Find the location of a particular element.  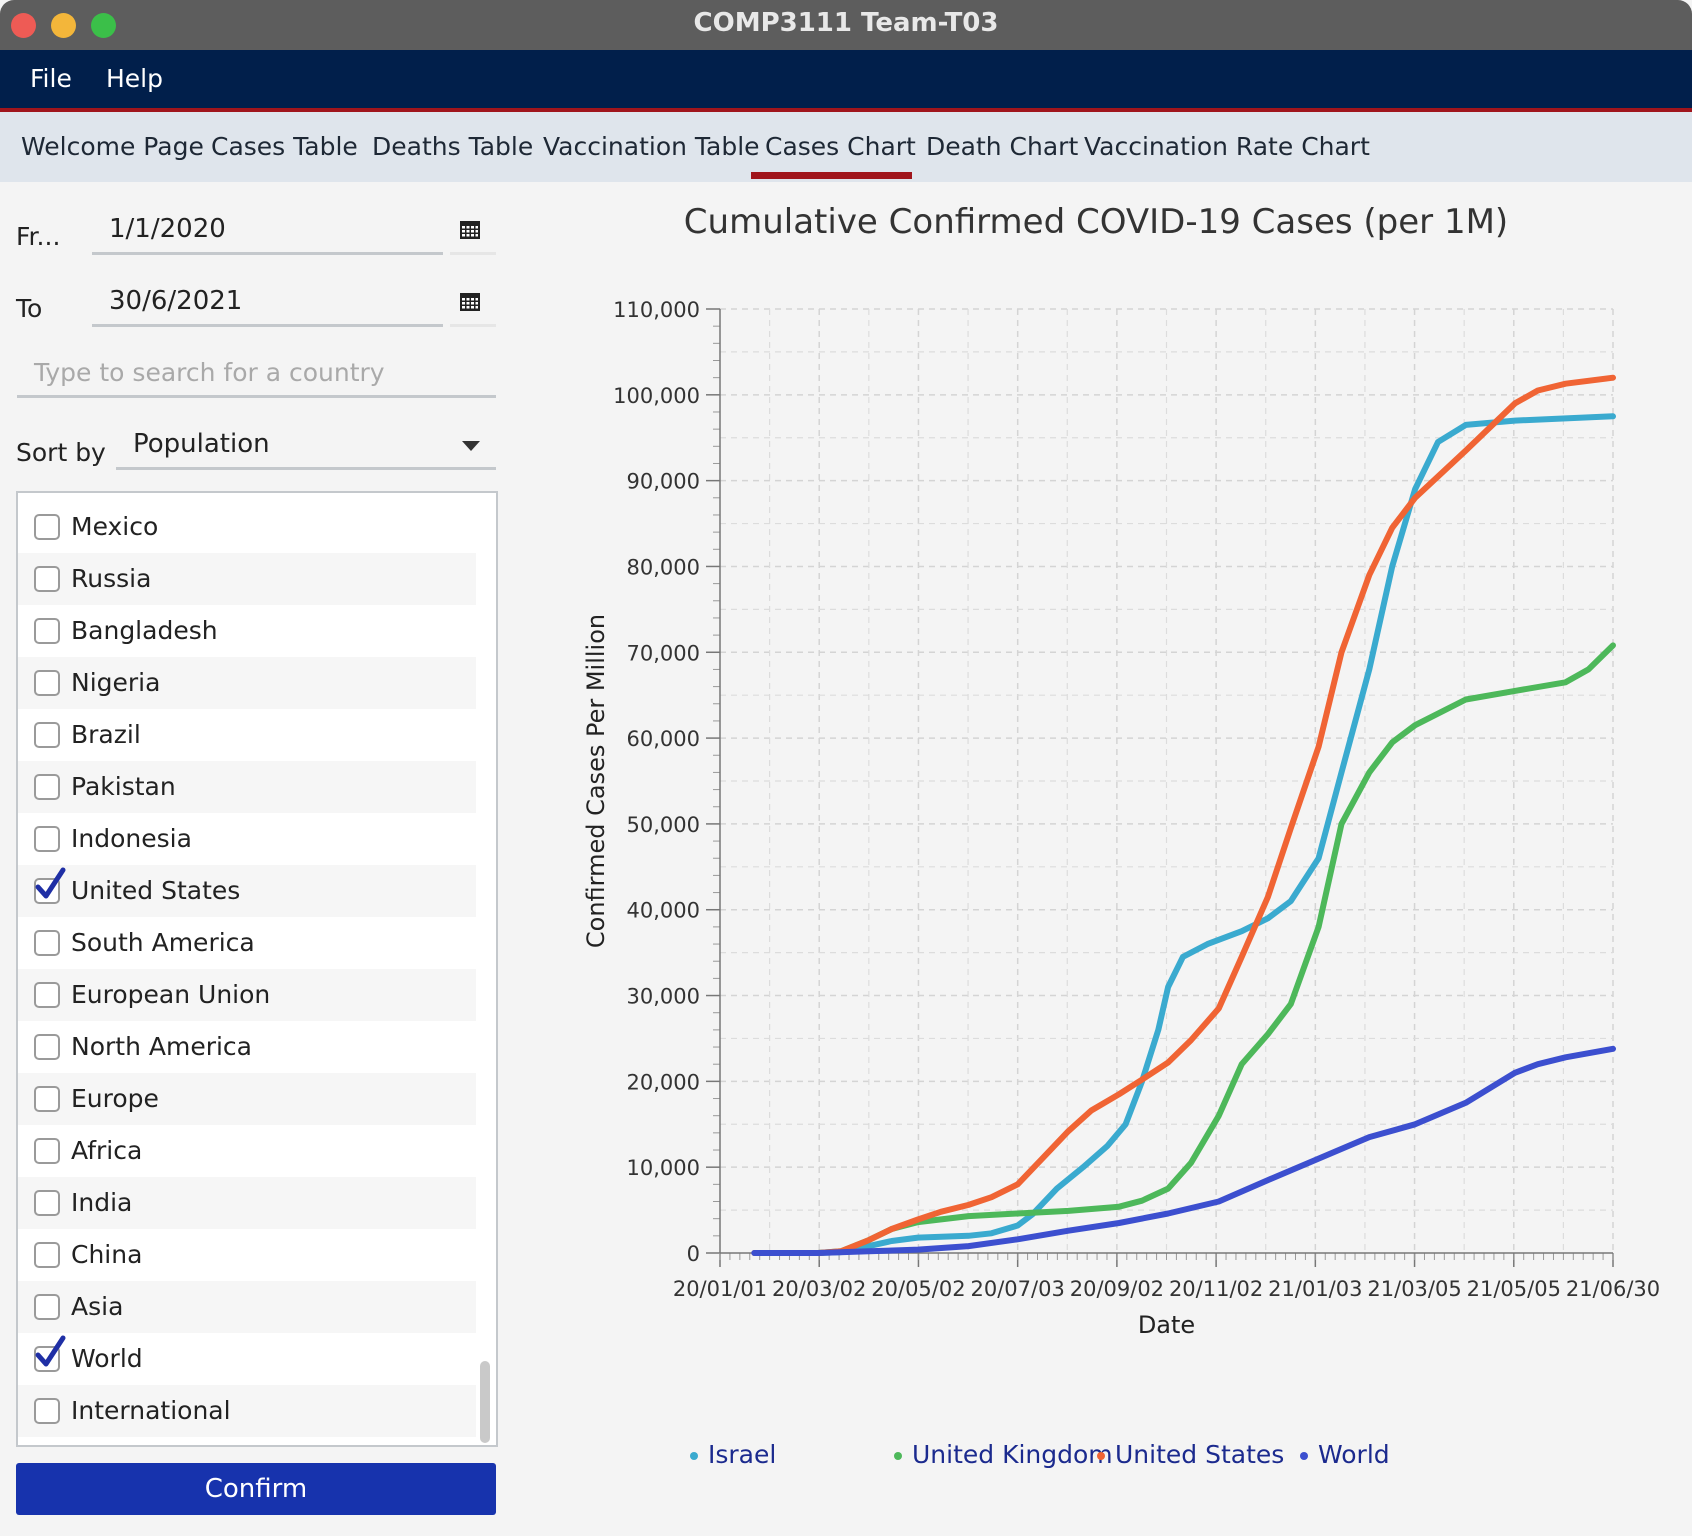

country-row-south-america: South America is located at coordinates (247, 943).